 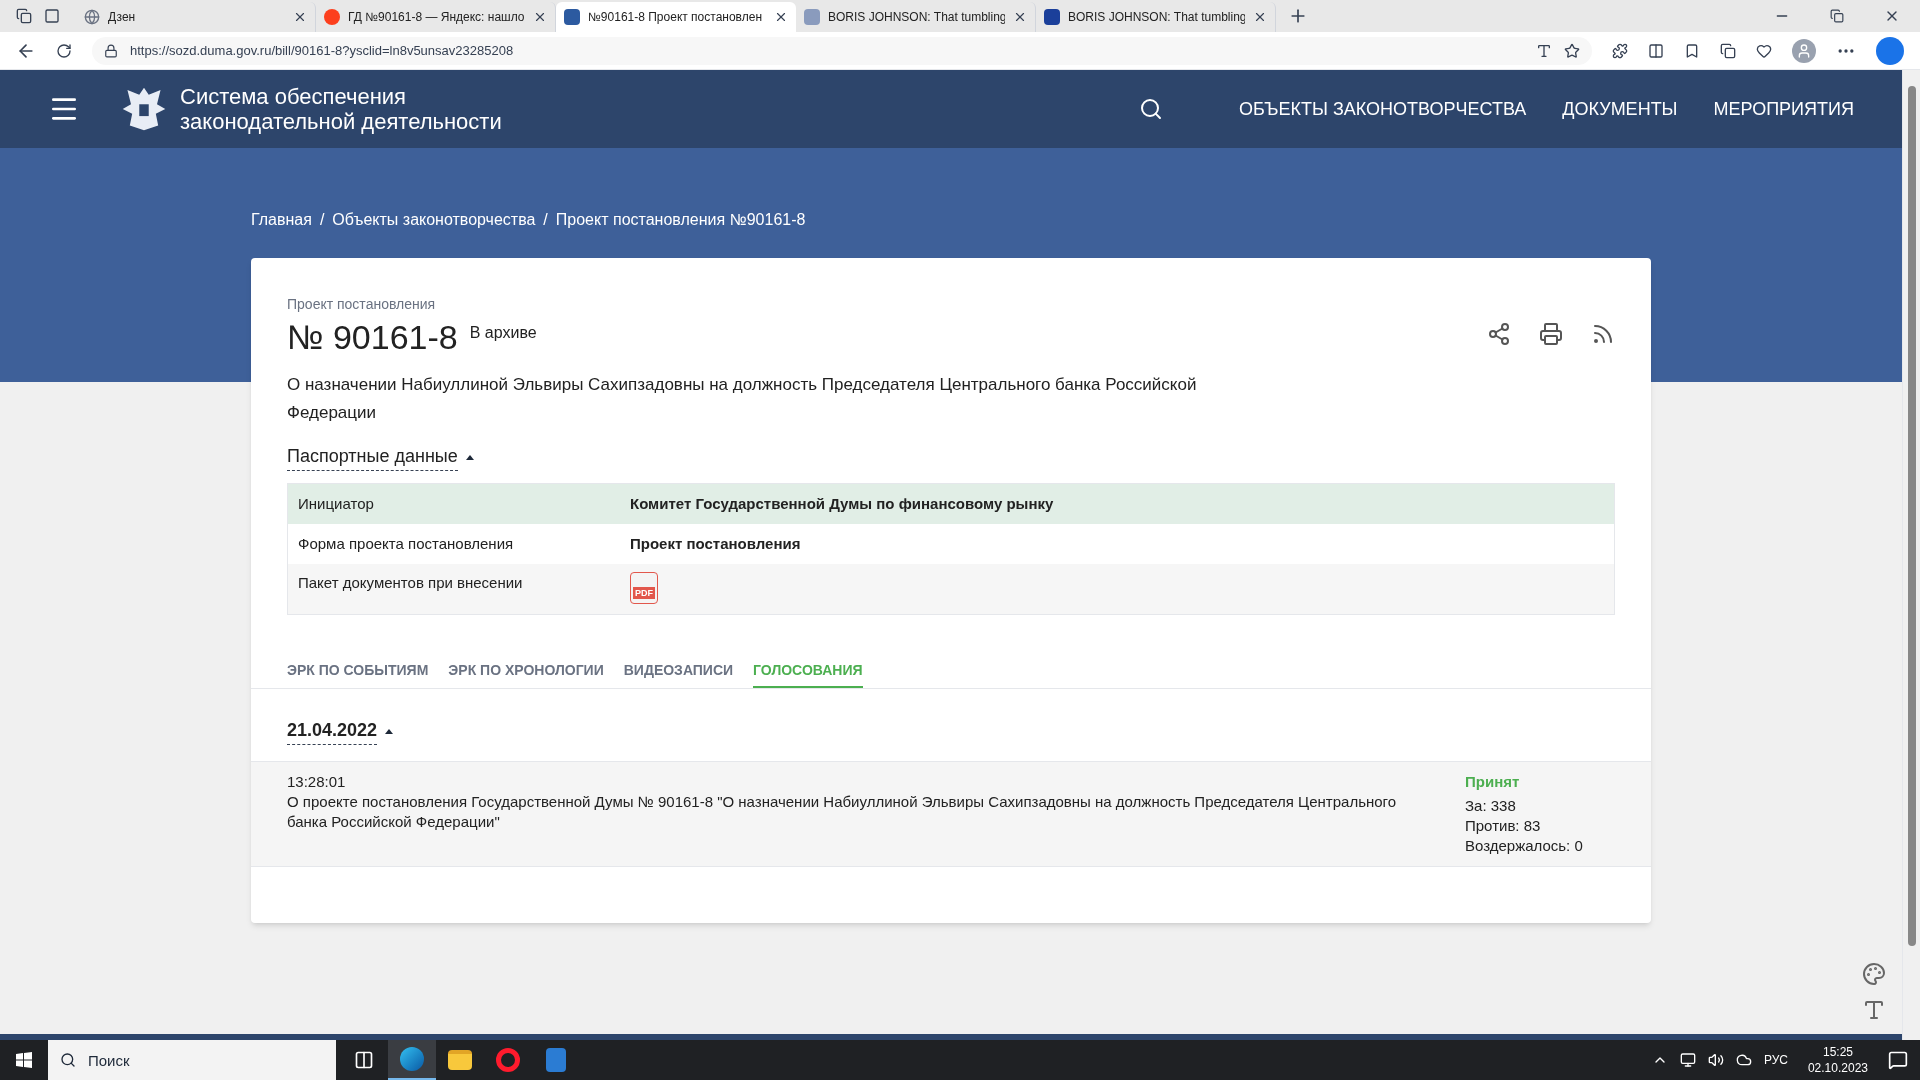 I want to click on breadcrumb-link: Проект постановления №90161-8, so click(x=680, y=220).